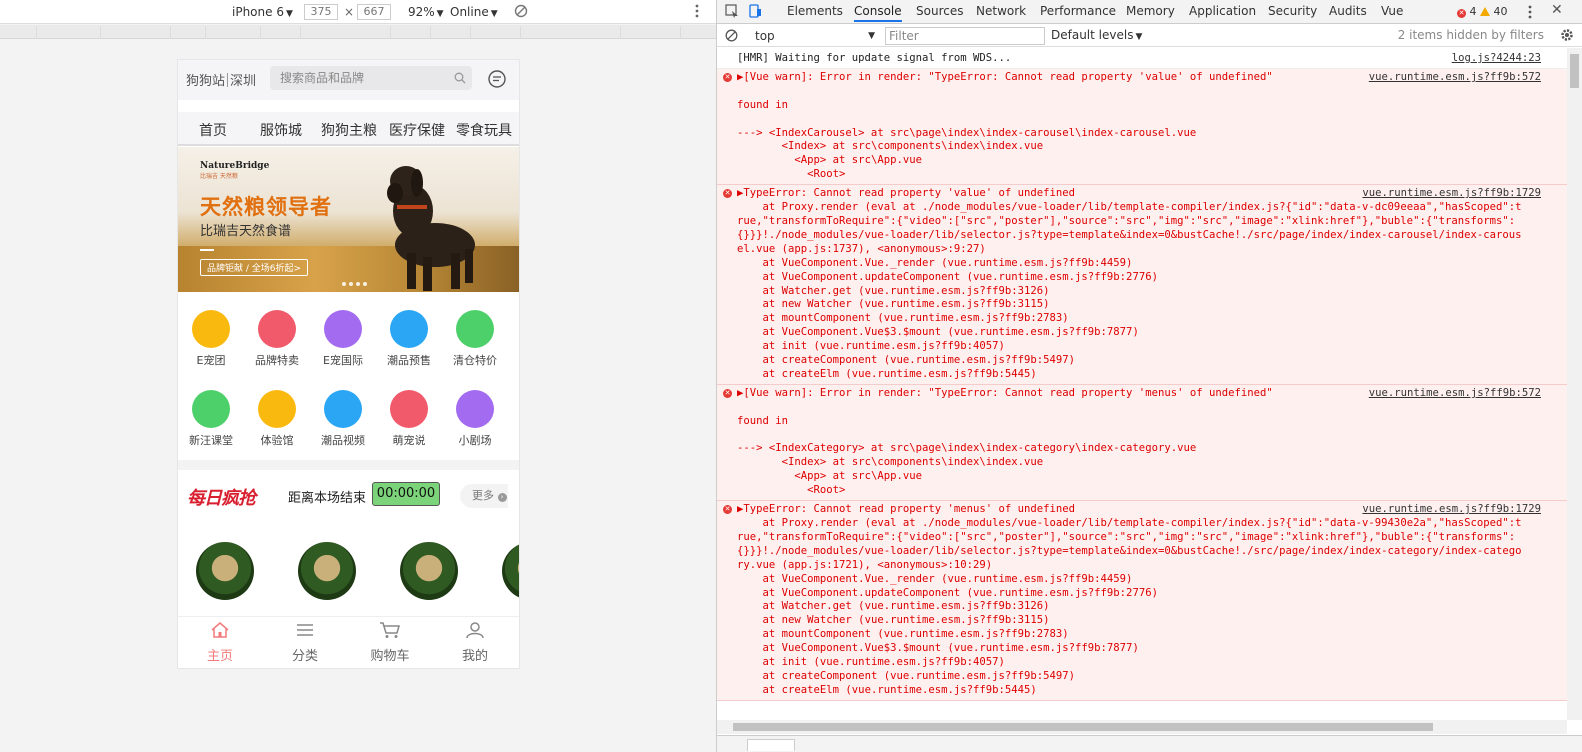  What do you see at coordinates (1142, 727) in the screenshot?
I see `horizontal-scrollbar` at bounding box center [1142, 727].